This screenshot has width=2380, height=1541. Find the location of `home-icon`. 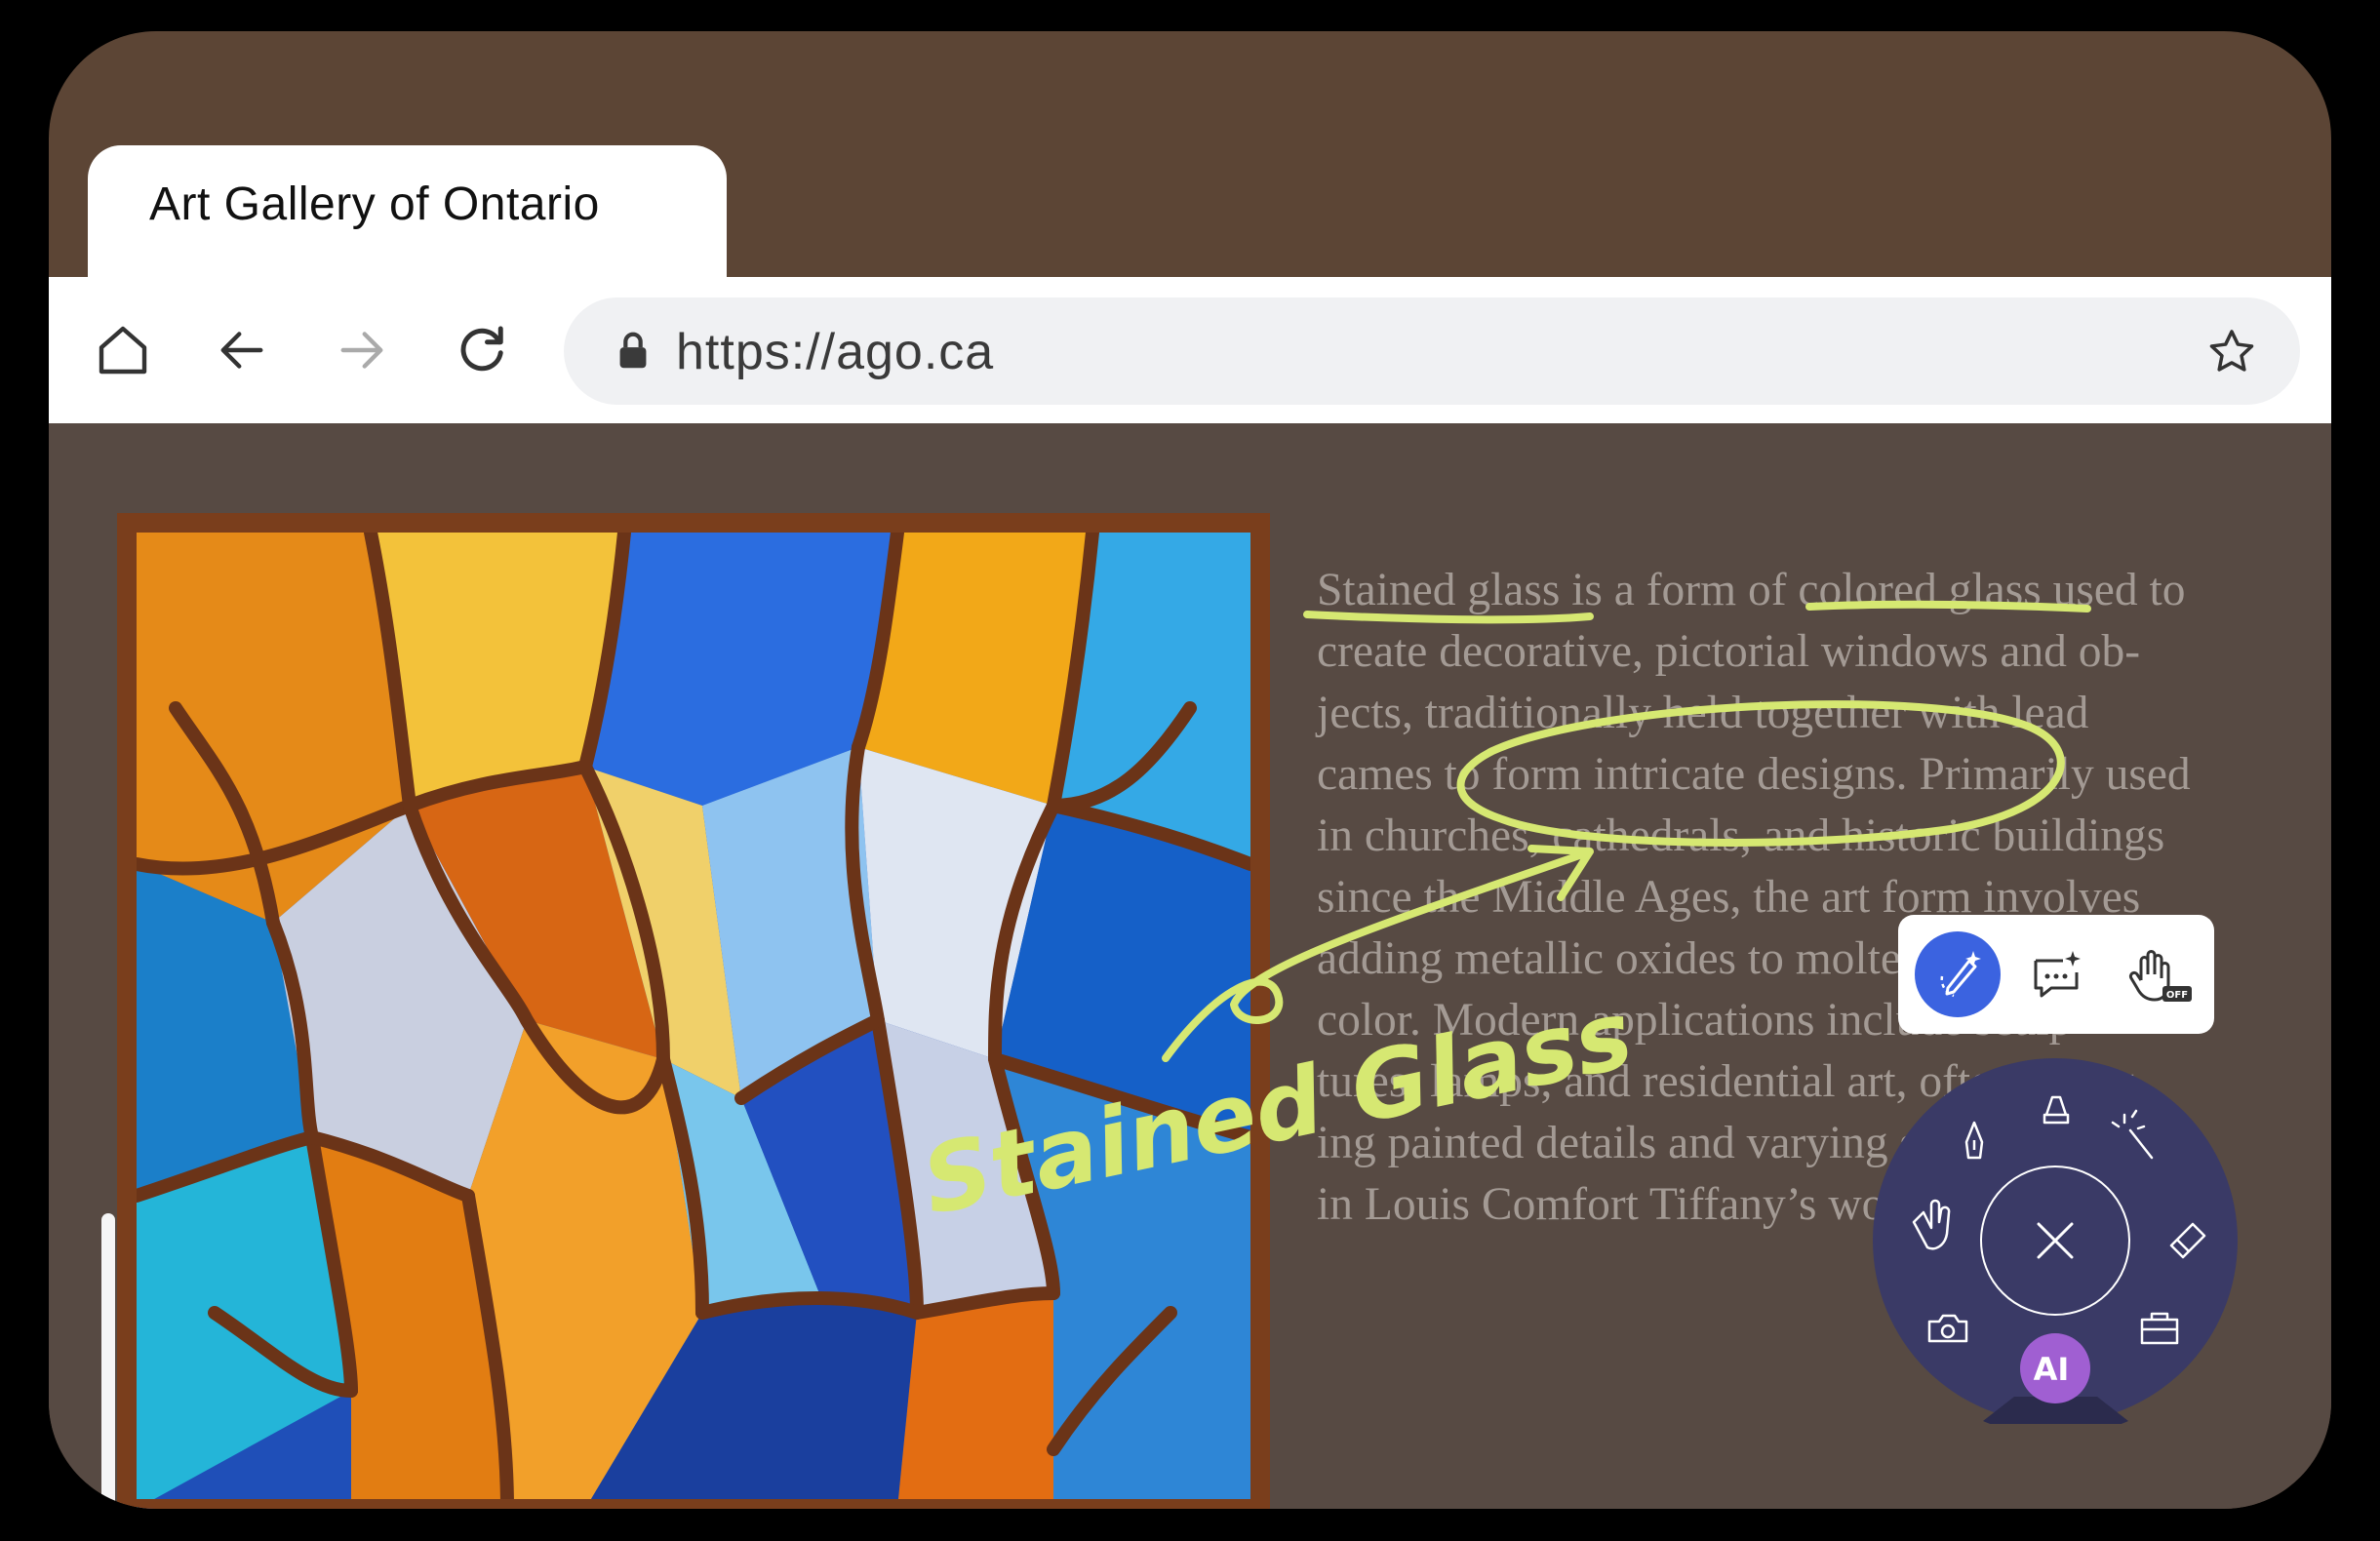

home-icon is located at coordinates (123, 350).